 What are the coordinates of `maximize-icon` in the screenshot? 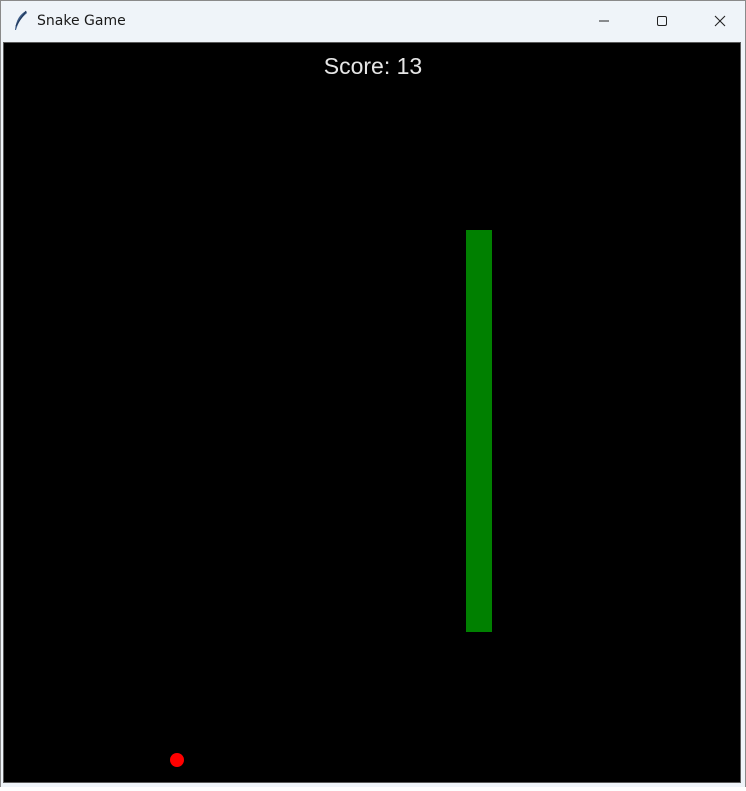 It's located at (662, 21).